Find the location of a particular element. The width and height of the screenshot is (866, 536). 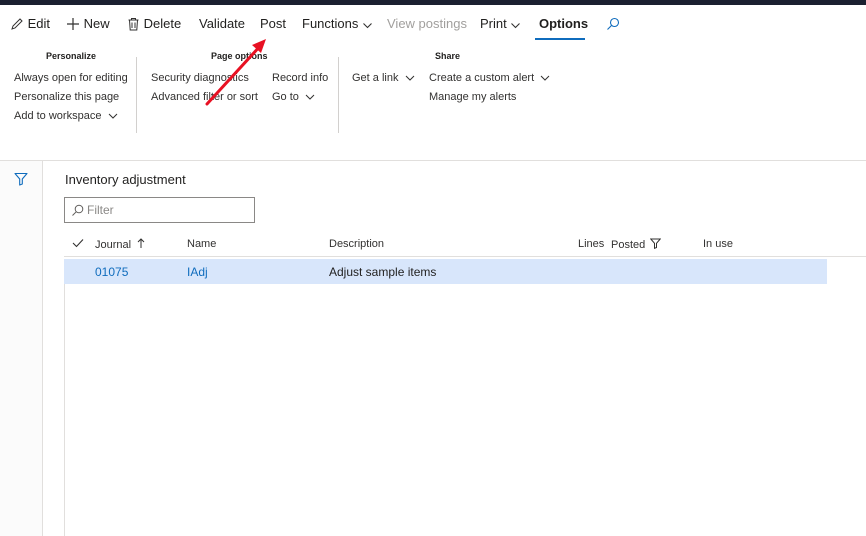

validate-label: Validate is located at coordinates (222, 23).